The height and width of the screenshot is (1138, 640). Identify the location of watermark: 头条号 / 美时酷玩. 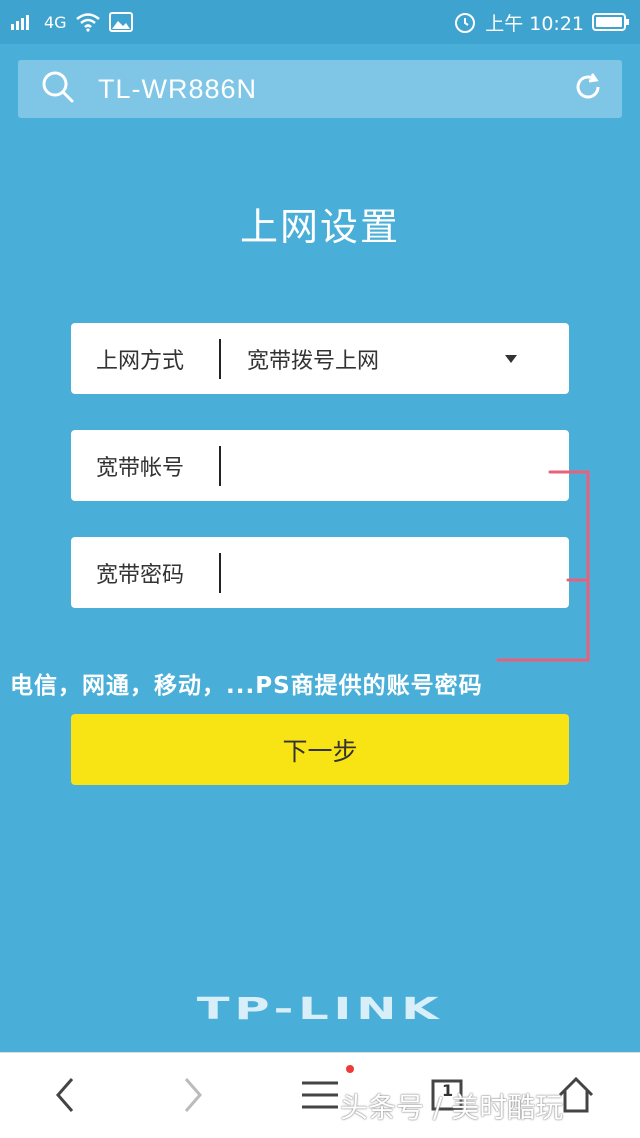
(452, 1107).